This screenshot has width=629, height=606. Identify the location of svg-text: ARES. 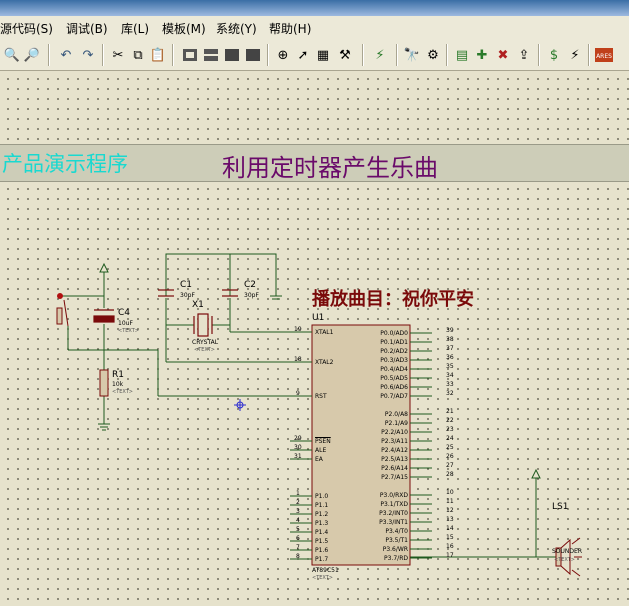
(604, 56).